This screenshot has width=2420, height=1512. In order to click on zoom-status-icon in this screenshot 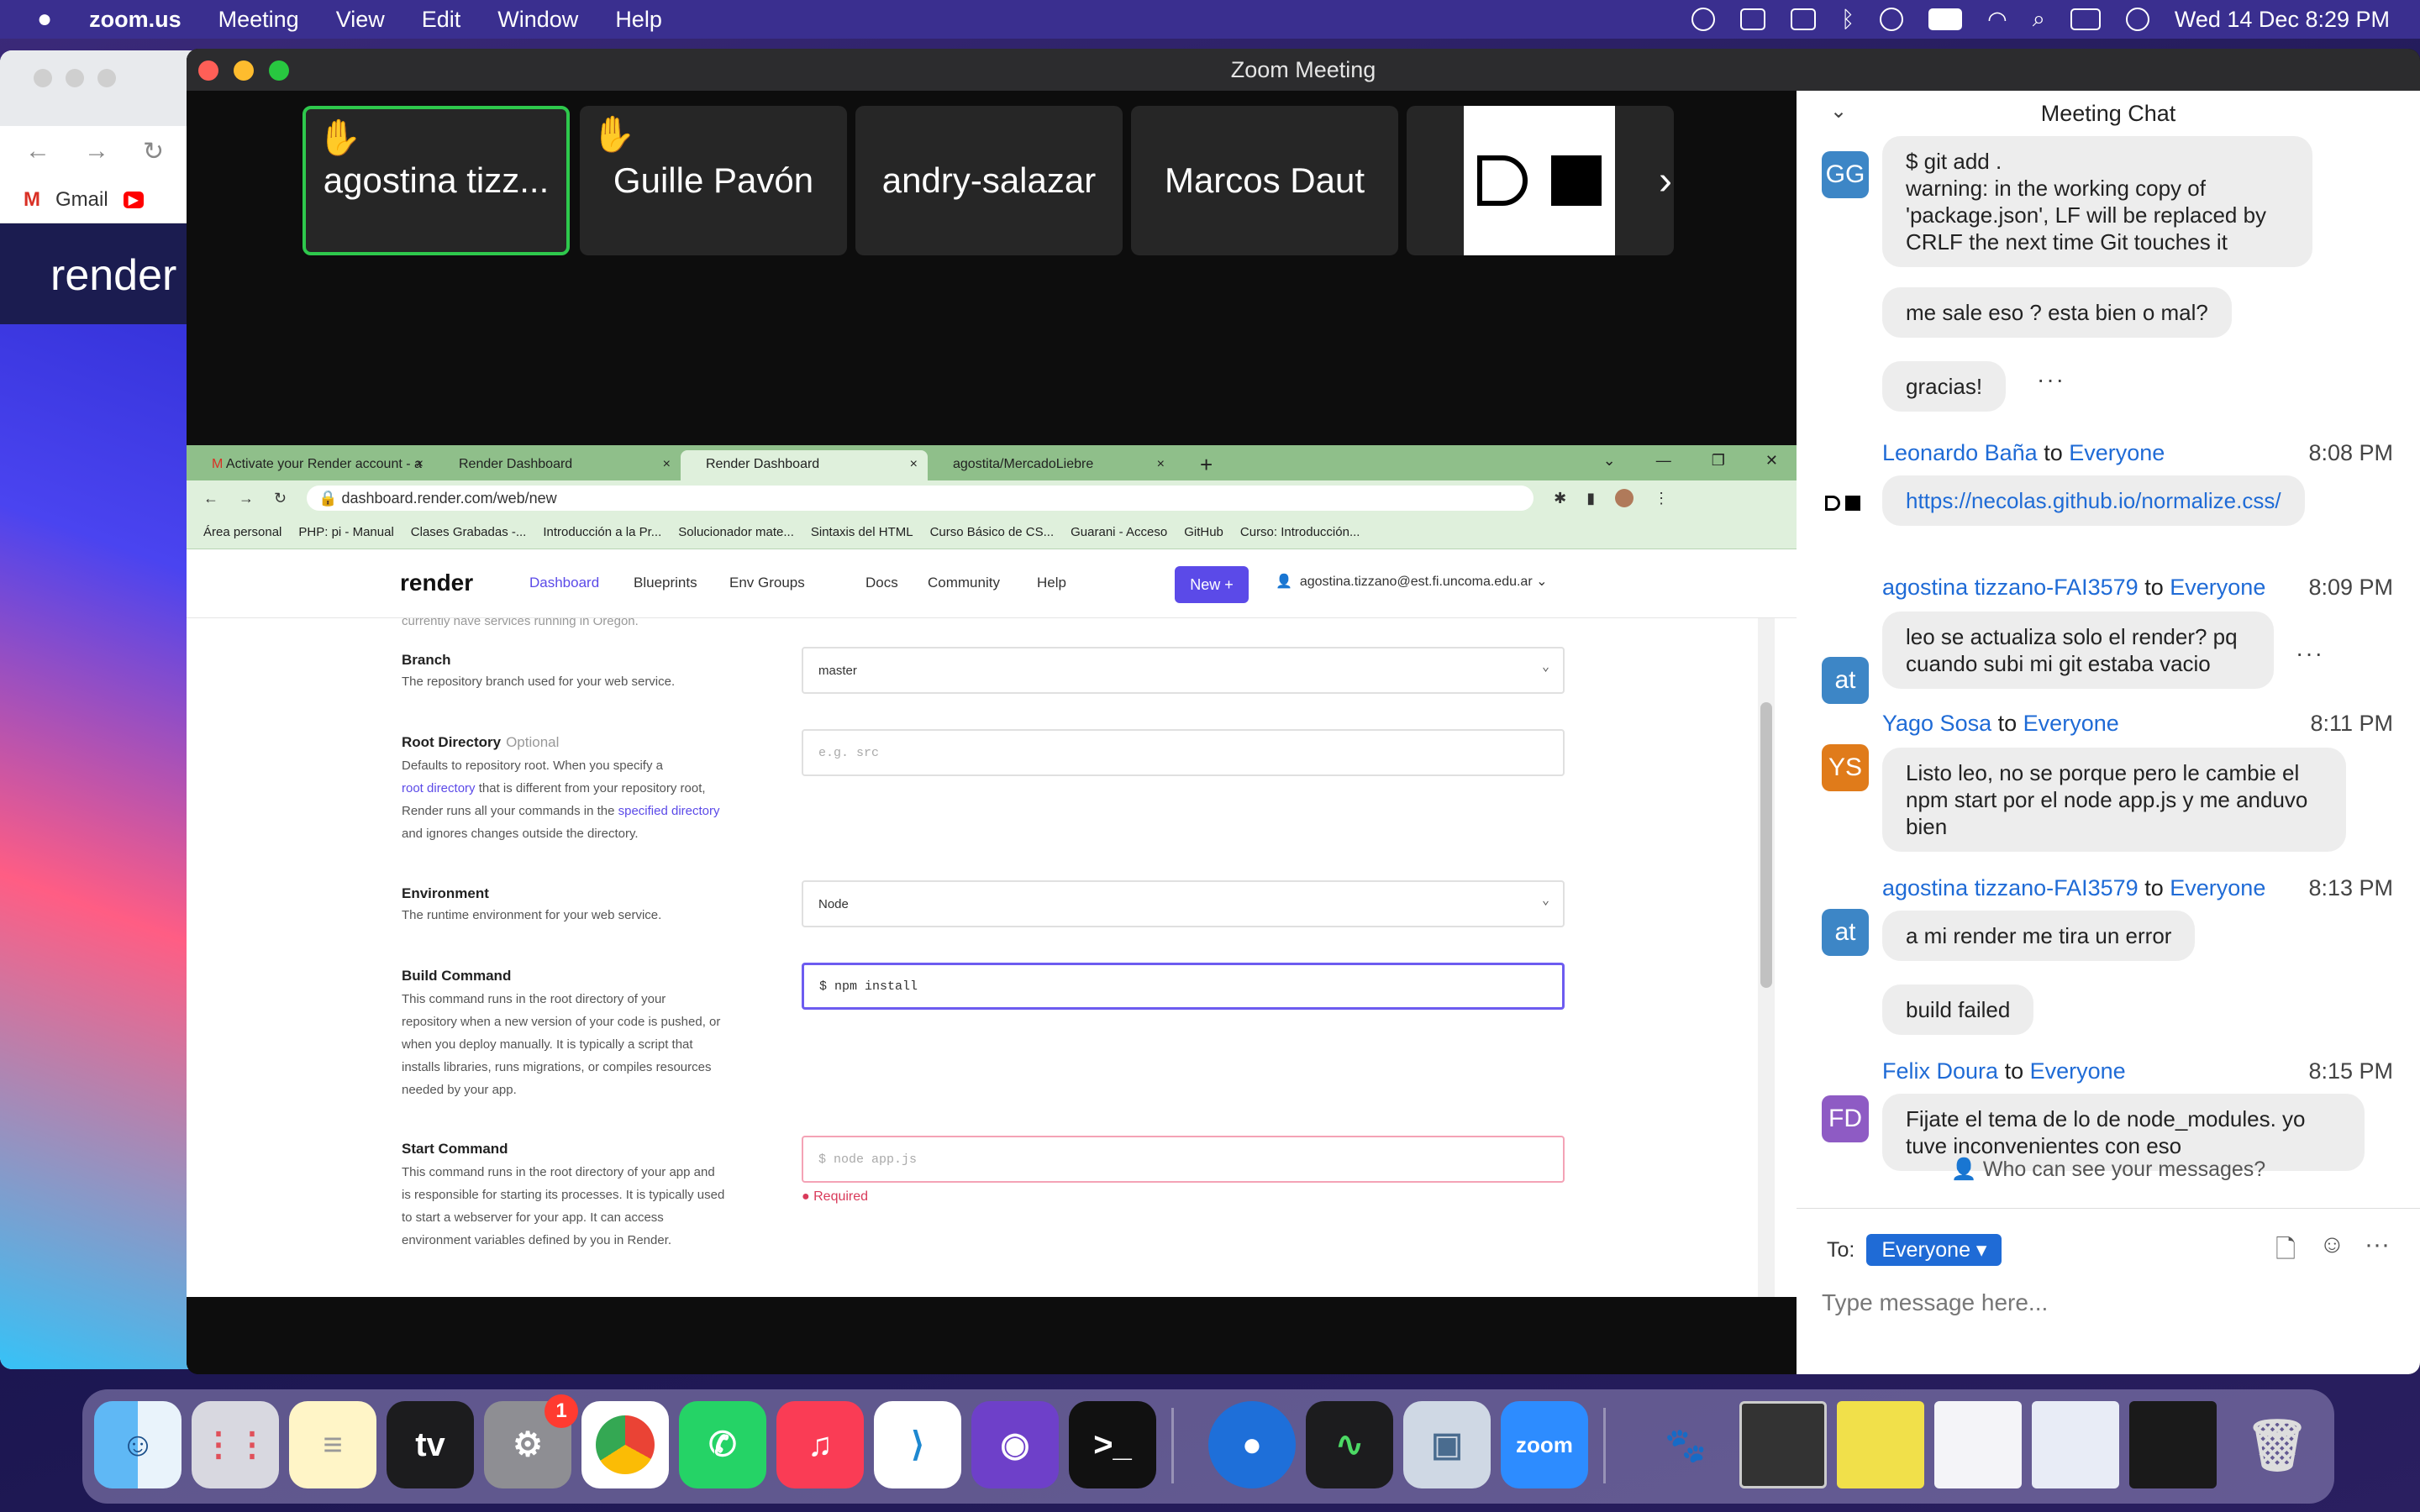, I will do `click(1703, 19)`.